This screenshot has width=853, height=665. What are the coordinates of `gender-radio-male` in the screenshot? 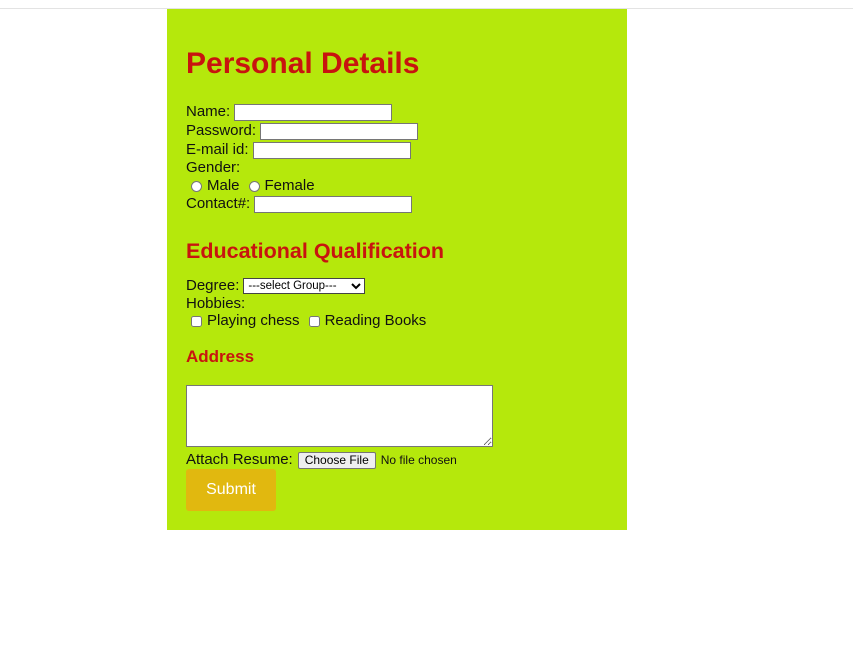 It's located at (196, 186).